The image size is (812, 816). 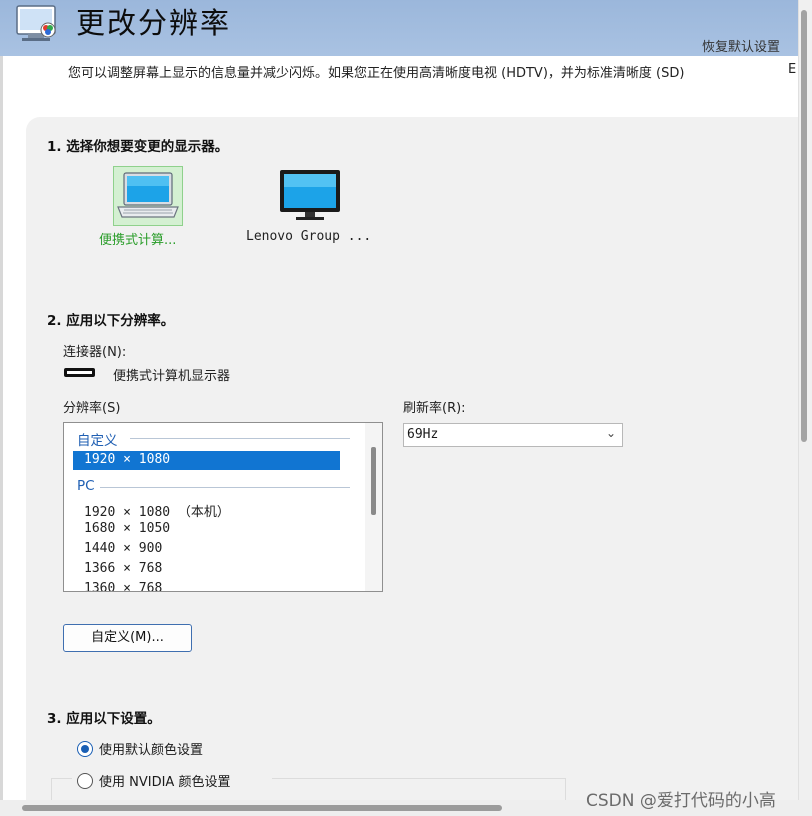 What do you see at coordinates (373, 481) in the screenshot?
I see `listbox-scrollbar-thumb` at bounding box center [373, 481].